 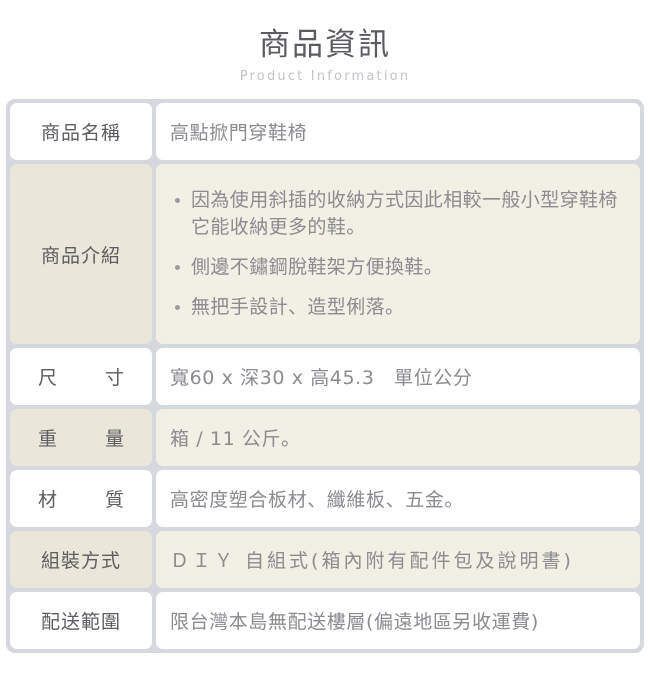 What do you see at coordinates (398, 131) in the screenshot?
I see `row-value-product-name: 高點掀門穿鞋椅` at bounding box center [398, 131].